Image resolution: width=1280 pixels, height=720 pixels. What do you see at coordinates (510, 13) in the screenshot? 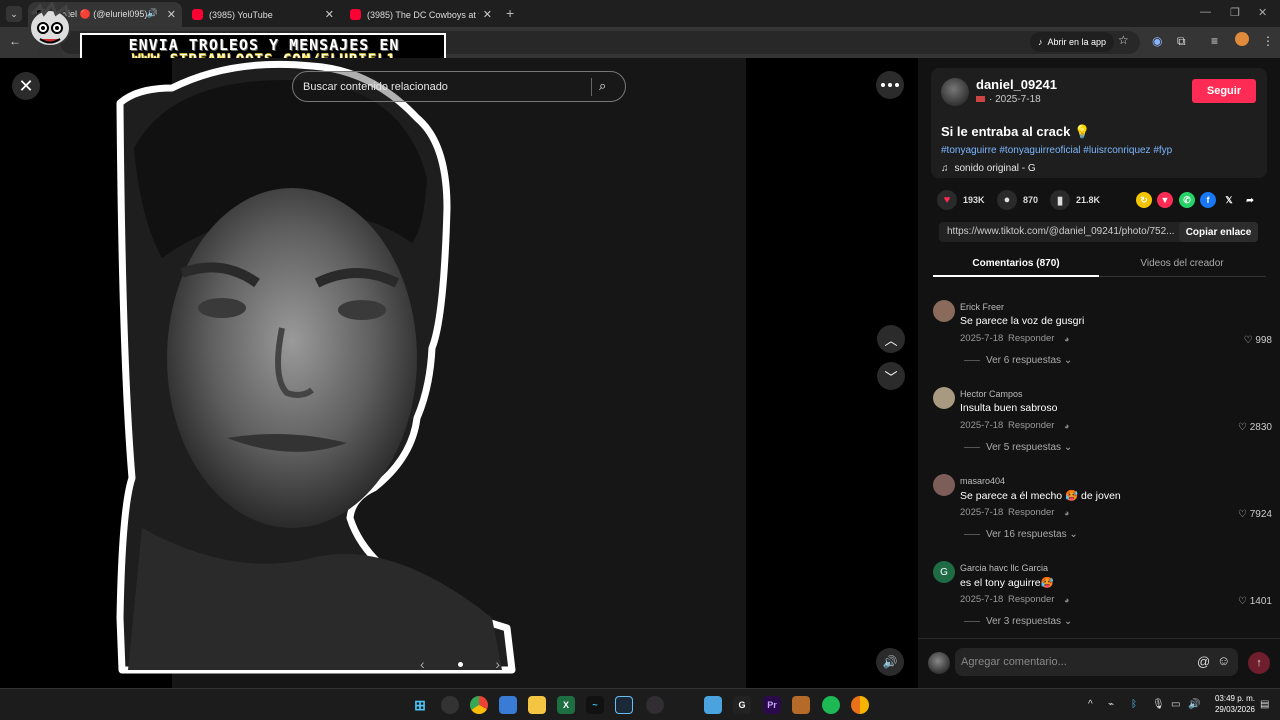
I see `new-tab-icon: +` at bounding box center [510, 13].